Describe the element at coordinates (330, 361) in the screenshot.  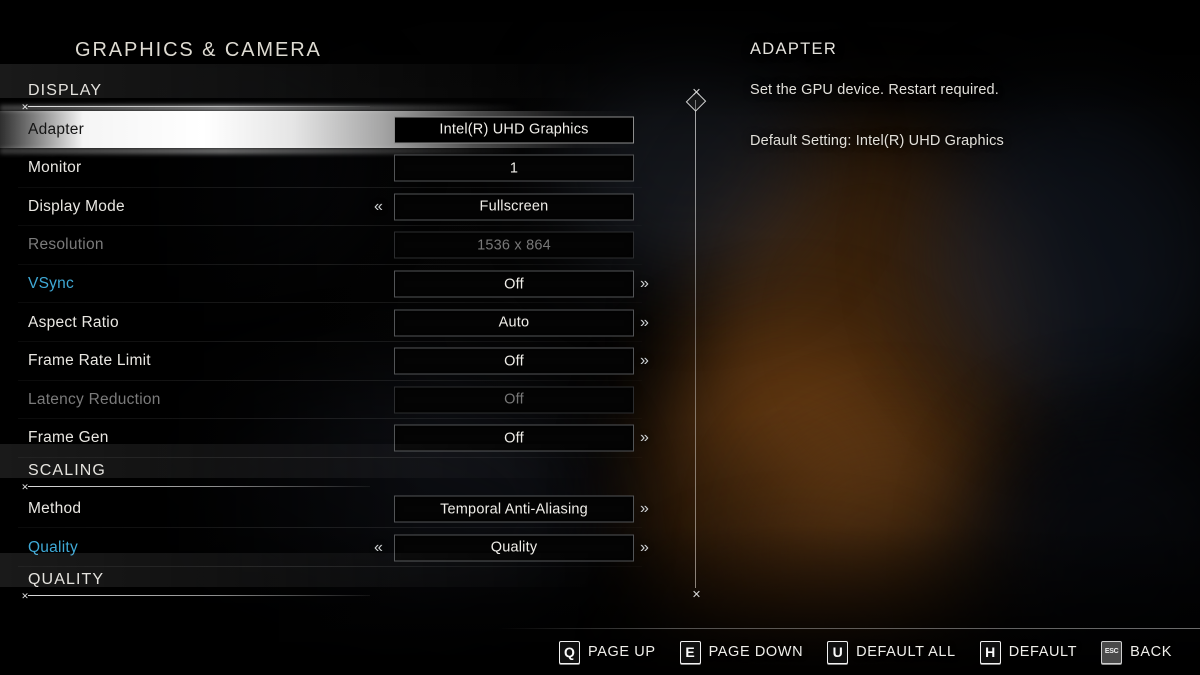
I see `setting-row-frame-rate-limit: Frame Rate Limit Off »` at that location.